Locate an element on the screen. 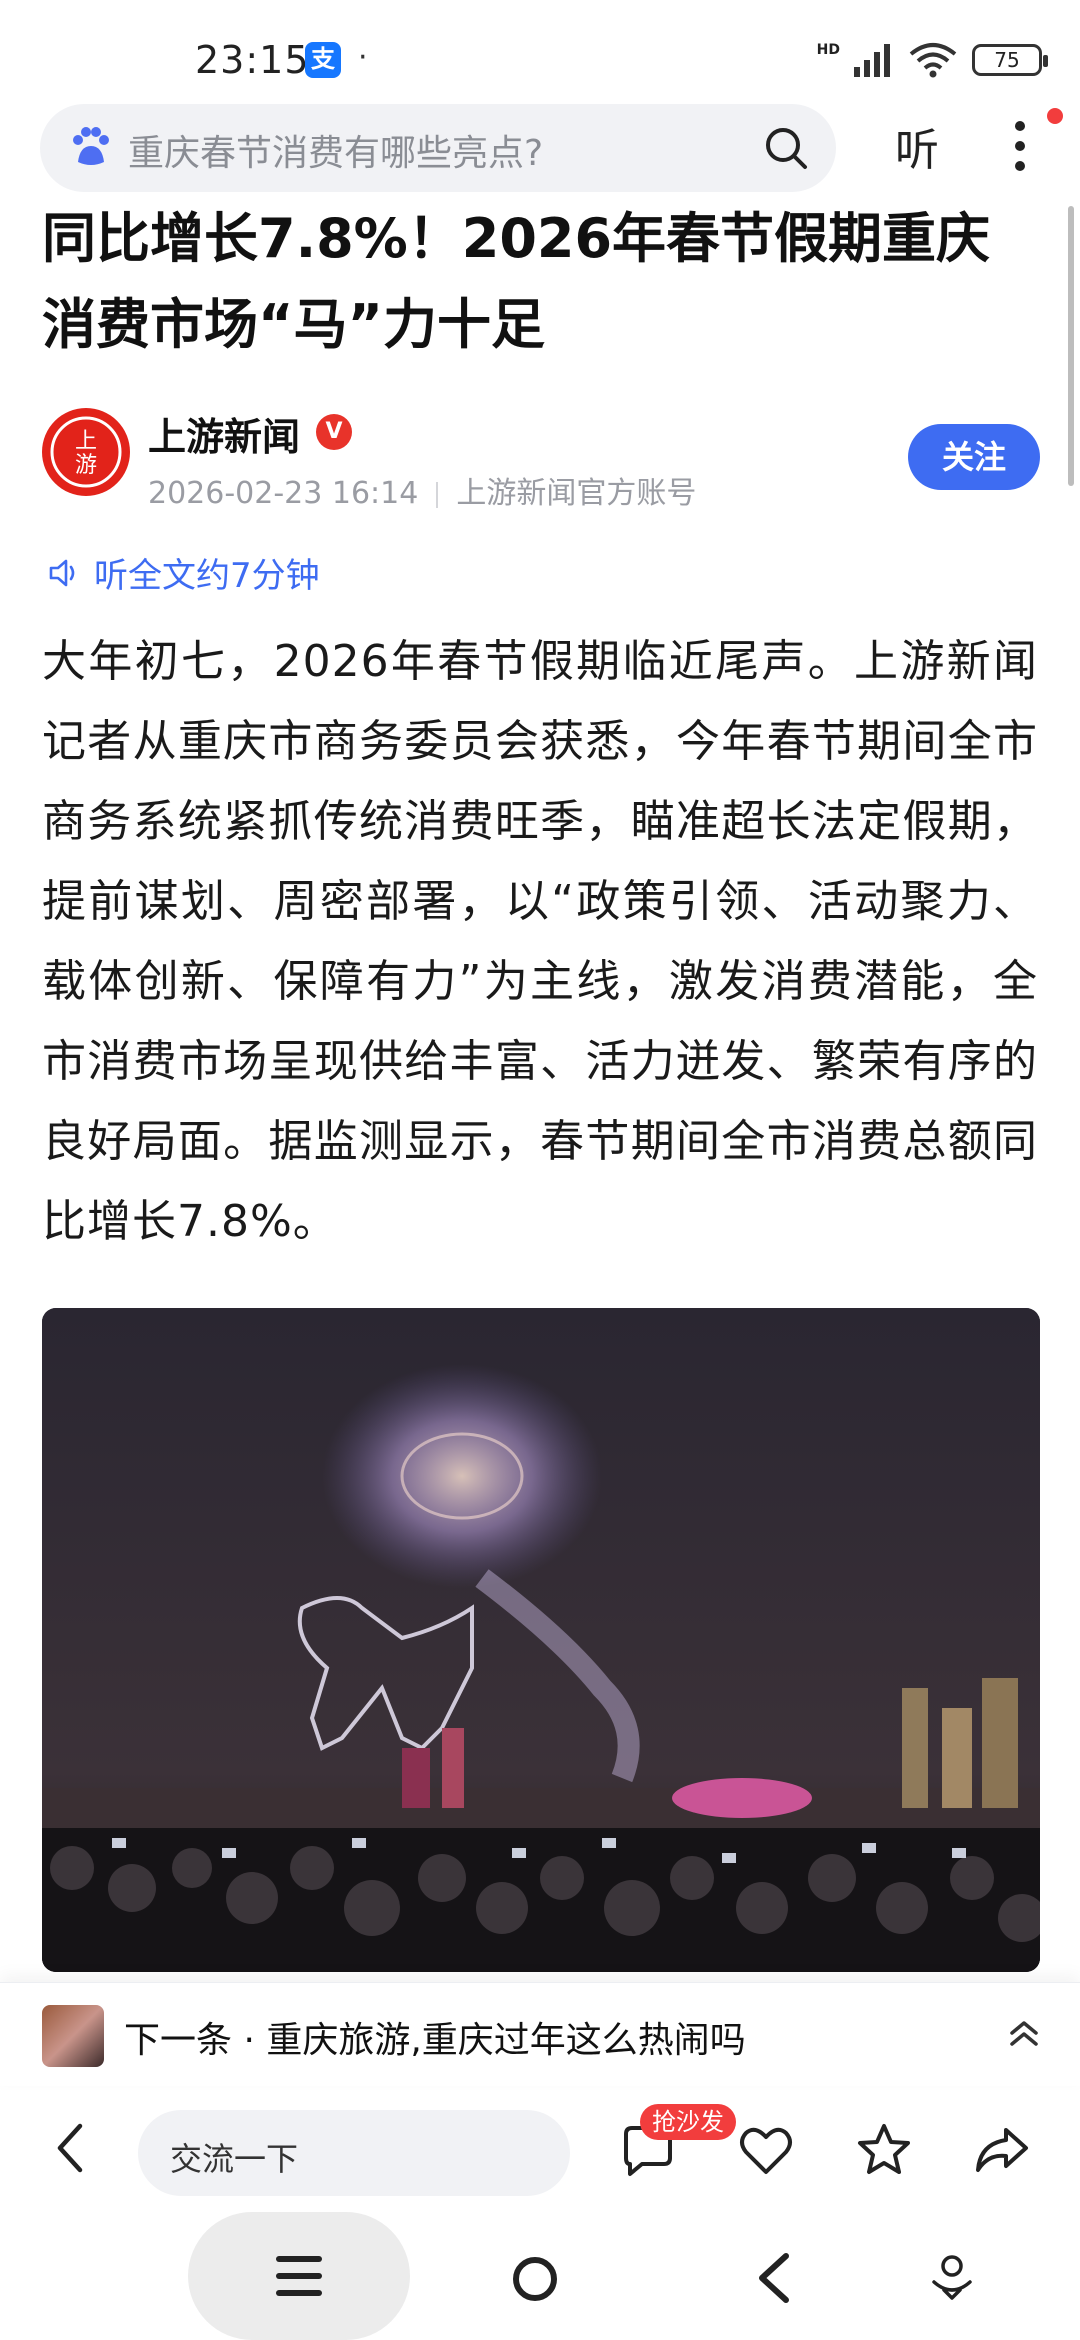 This screenshot has height=2340, width=1080. alipay-notification-icon: 支 is located at coordinates (323, 60).